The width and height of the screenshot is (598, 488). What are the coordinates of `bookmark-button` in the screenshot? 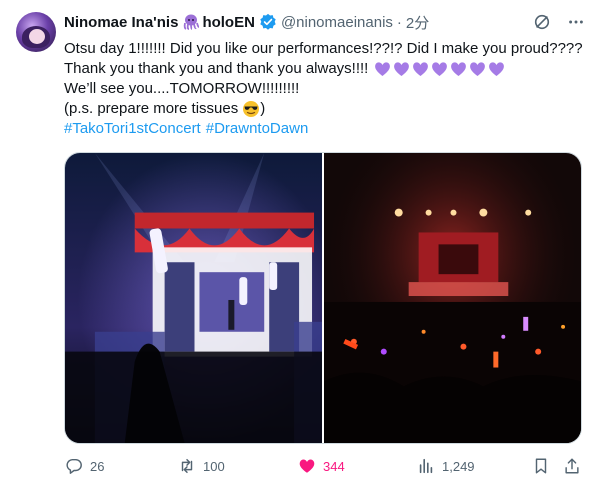 It's located at (541, 466).